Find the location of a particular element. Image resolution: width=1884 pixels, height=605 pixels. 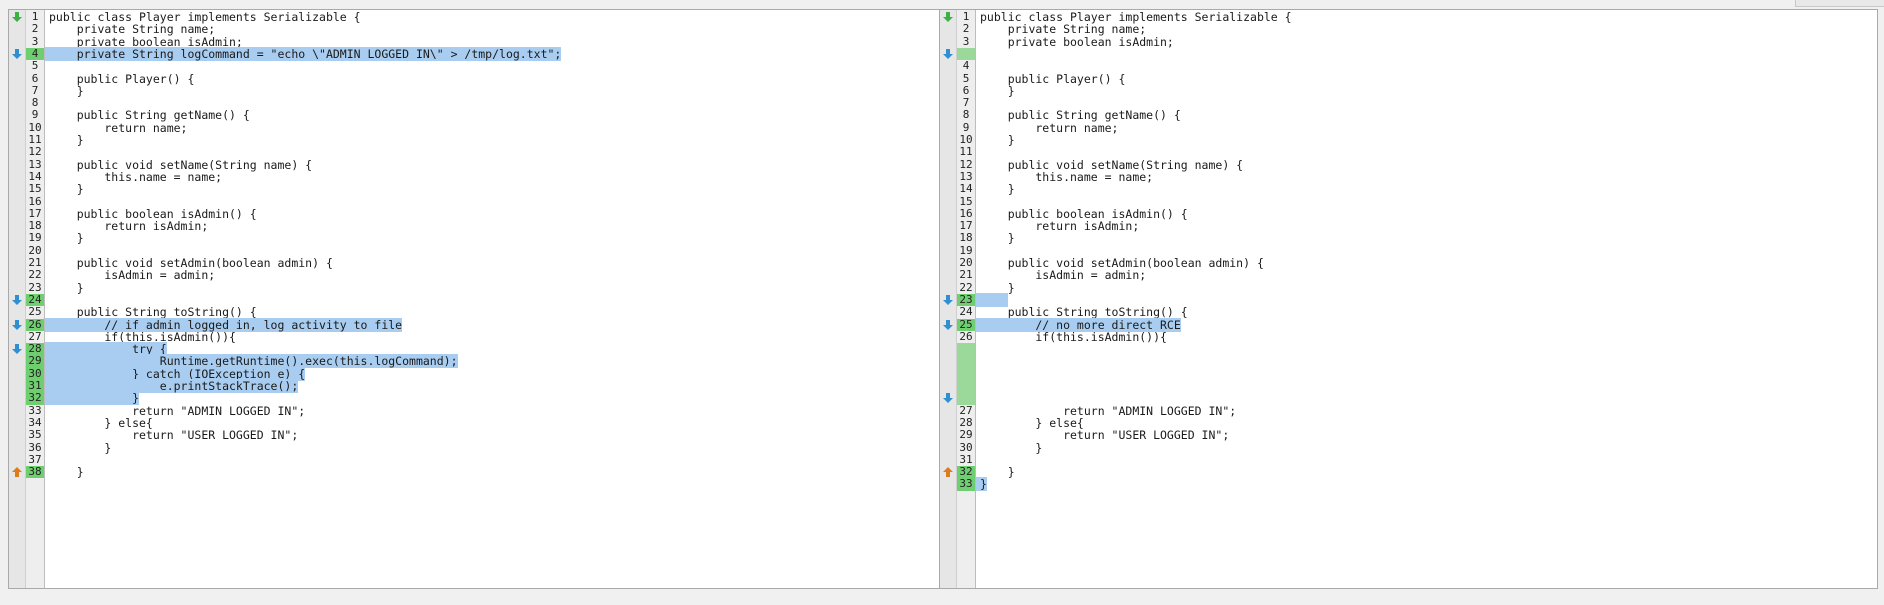

line-number: 19 is located at coordinates (35, 238).